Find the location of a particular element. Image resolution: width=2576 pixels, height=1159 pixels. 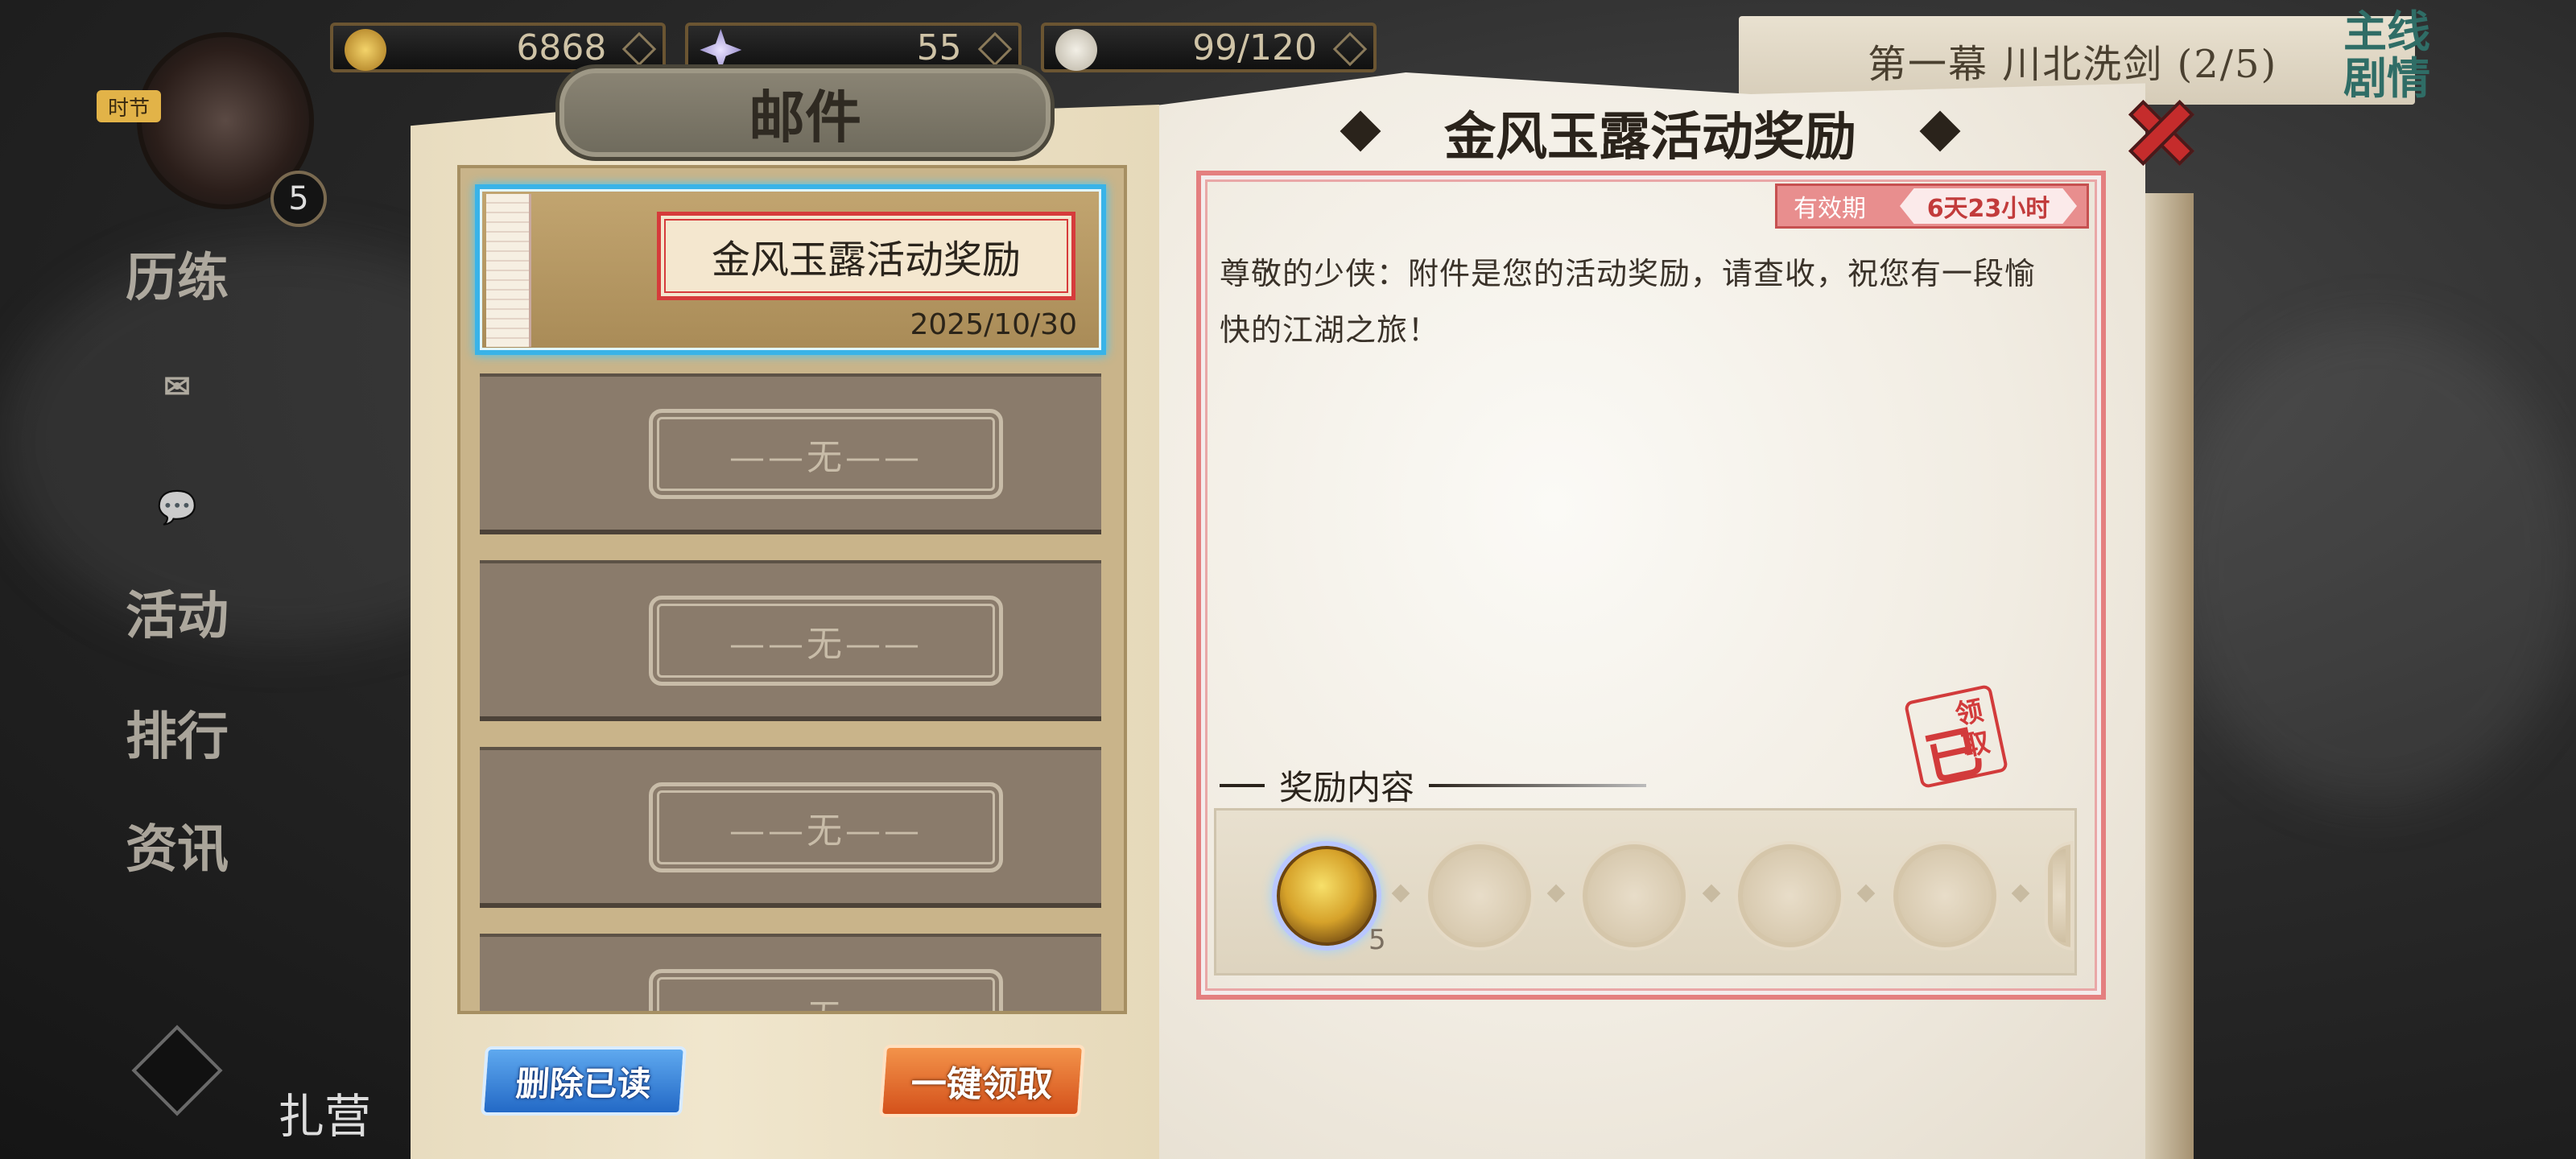

scroll-edge is located at coordinates (2169, 676).